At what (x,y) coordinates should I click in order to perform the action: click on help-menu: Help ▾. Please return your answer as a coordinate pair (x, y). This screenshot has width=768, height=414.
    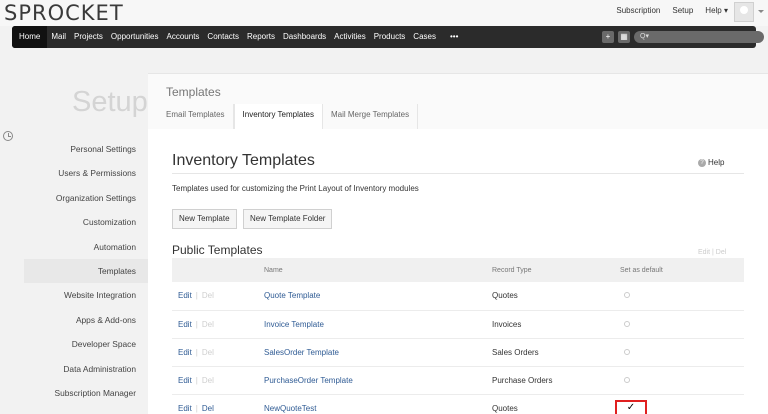
    Looking at the image, I should click on (716, 10).